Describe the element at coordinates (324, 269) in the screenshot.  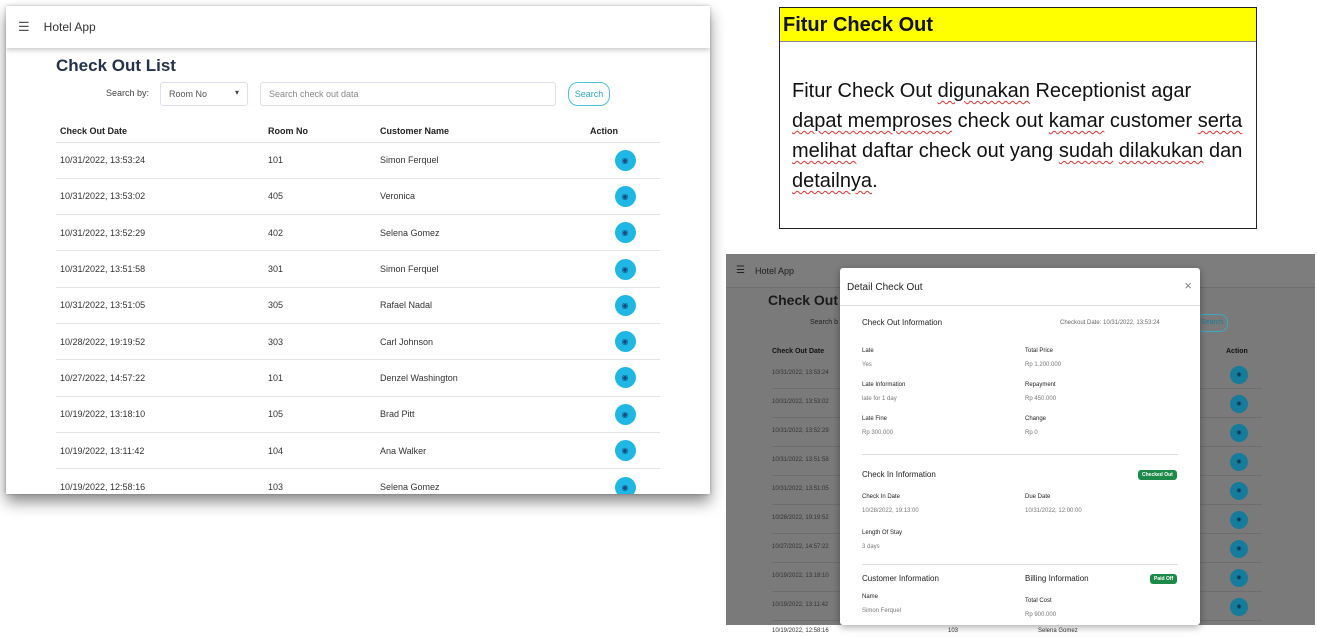
I see `row-room-no: 301` at that location.